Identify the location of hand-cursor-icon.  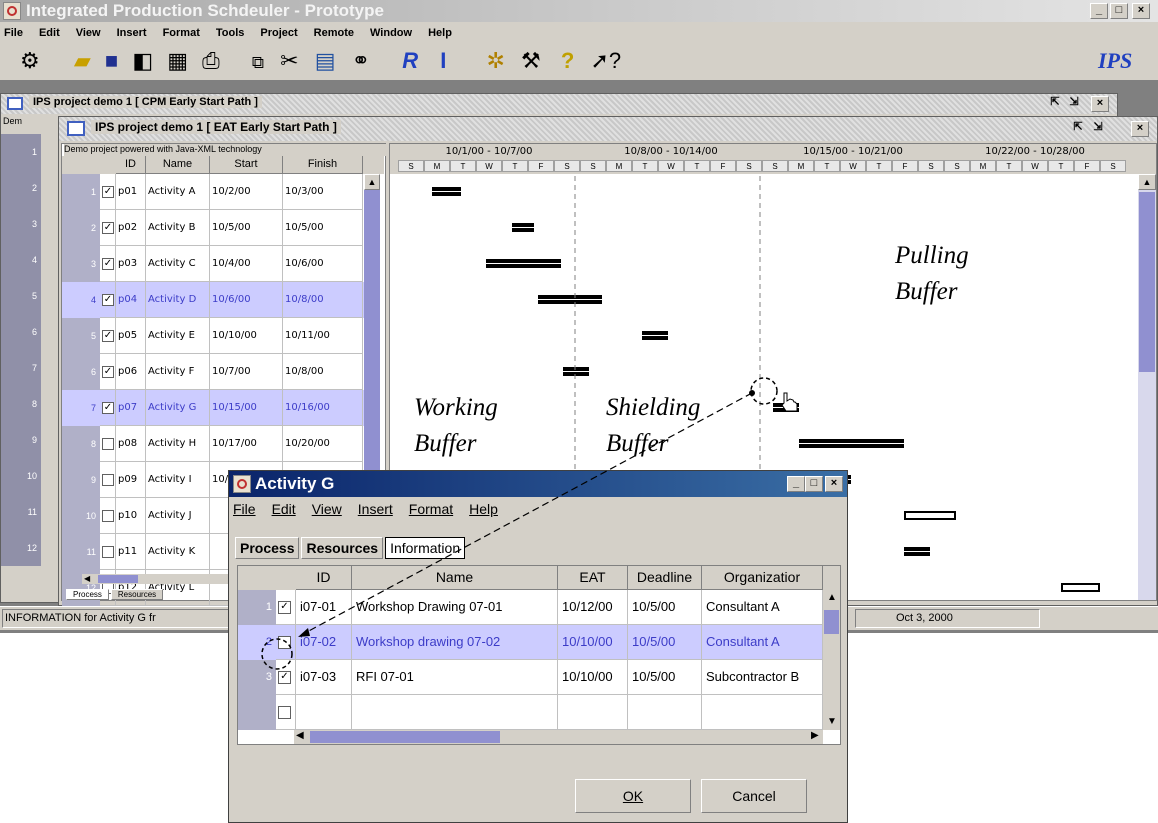
(789, 402).